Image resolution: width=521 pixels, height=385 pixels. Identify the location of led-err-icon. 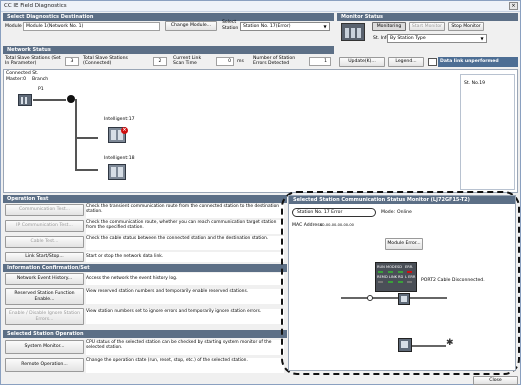
(409, 272).